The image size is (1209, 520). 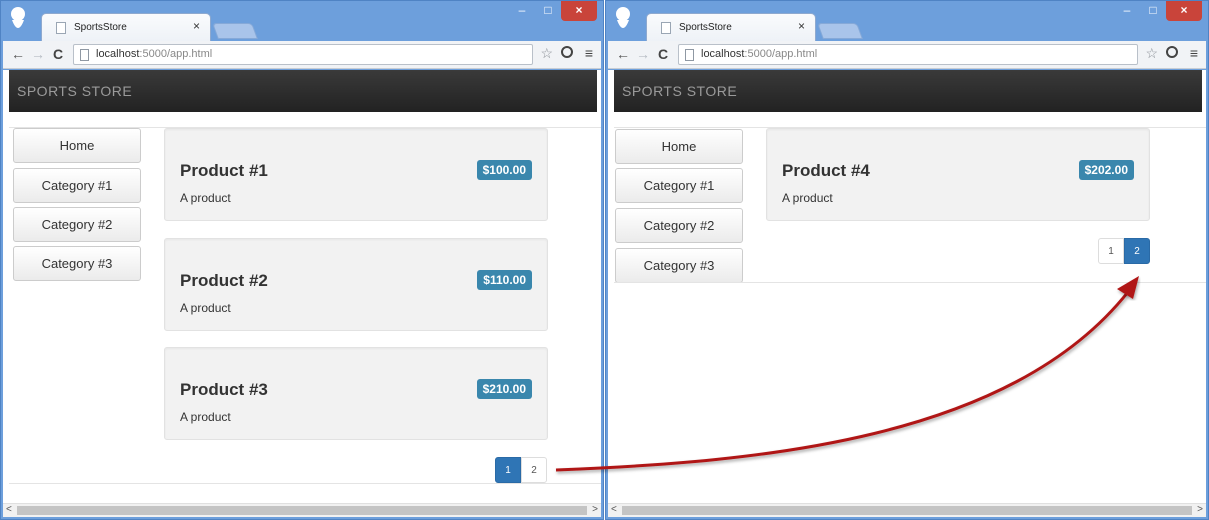 What do you see at coordinates (504, 280) in the screenshot?
I see `price-badge: $110.00` at bounding box center [504, 280].